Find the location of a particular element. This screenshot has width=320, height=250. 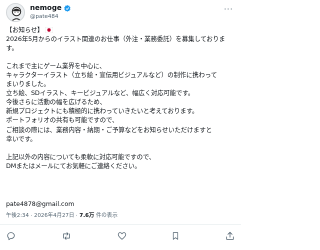

reply-button is located at coordinates (12, 236).